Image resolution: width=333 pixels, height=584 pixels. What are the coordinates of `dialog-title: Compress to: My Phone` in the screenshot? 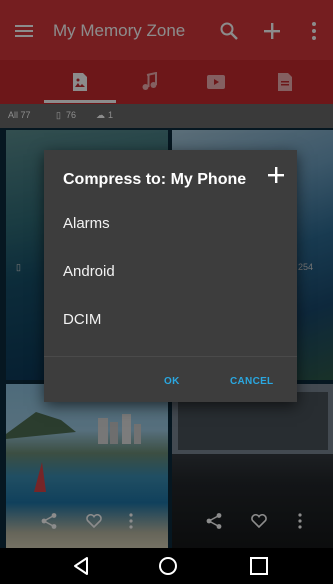 It's located at (155, 179).